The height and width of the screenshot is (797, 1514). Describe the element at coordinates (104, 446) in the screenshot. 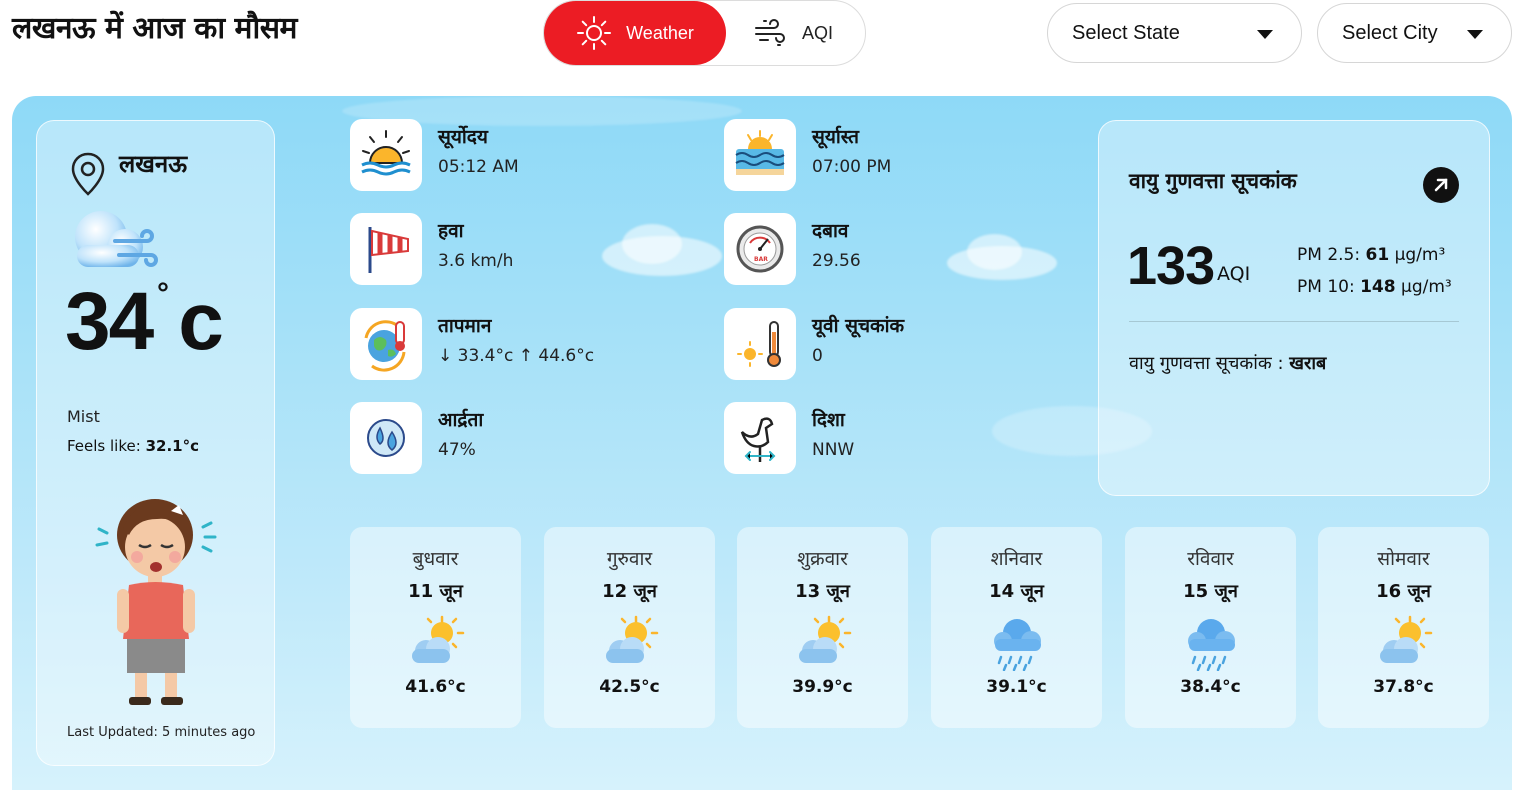

I see `feels-like-label: Feels like:` at that location.